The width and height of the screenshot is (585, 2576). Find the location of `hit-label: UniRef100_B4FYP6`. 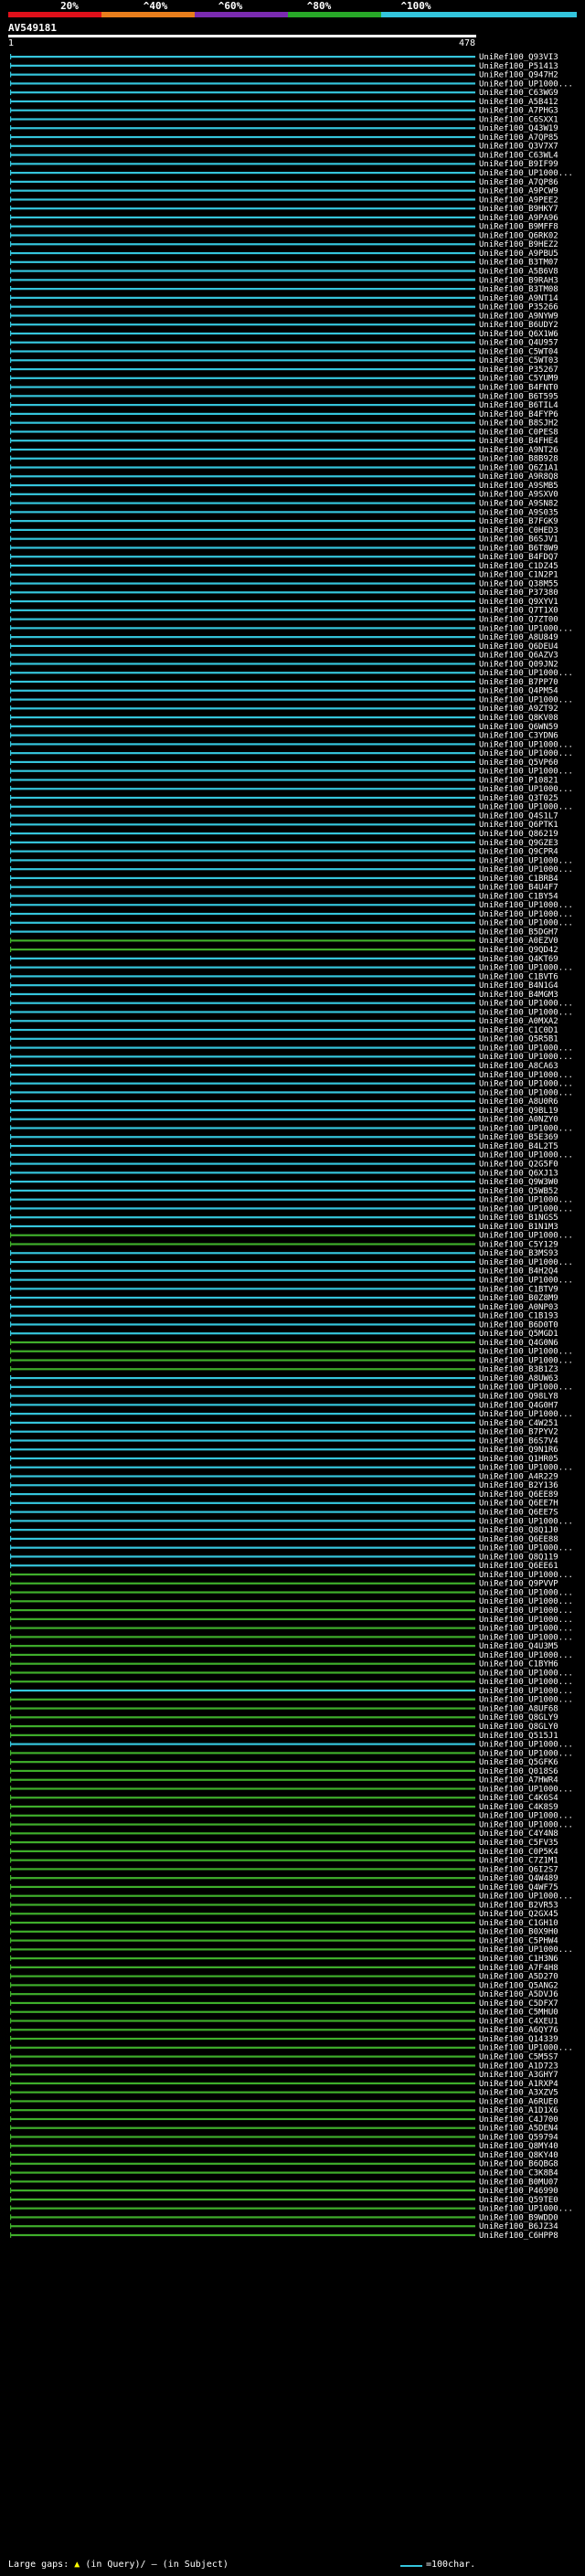

hit-label: UniRef100_B4FYP6 is located at coordinates (518, 414).